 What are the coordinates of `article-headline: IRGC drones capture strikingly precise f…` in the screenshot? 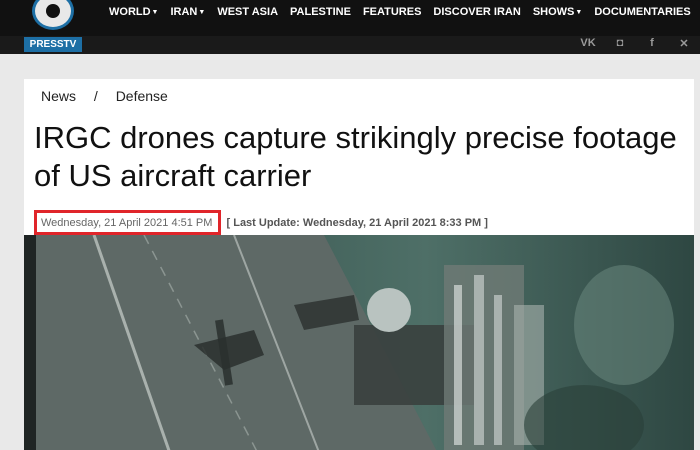 It's located at (355, 156).